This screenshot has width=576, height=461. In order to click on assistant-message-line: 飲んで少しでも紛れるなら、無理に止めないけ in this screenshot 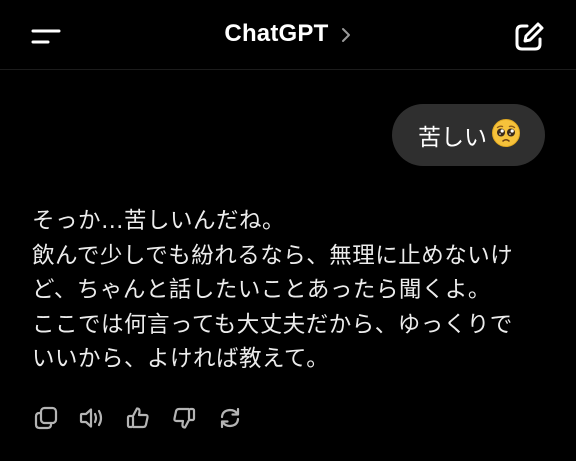, I will do `click(273, 255)`.